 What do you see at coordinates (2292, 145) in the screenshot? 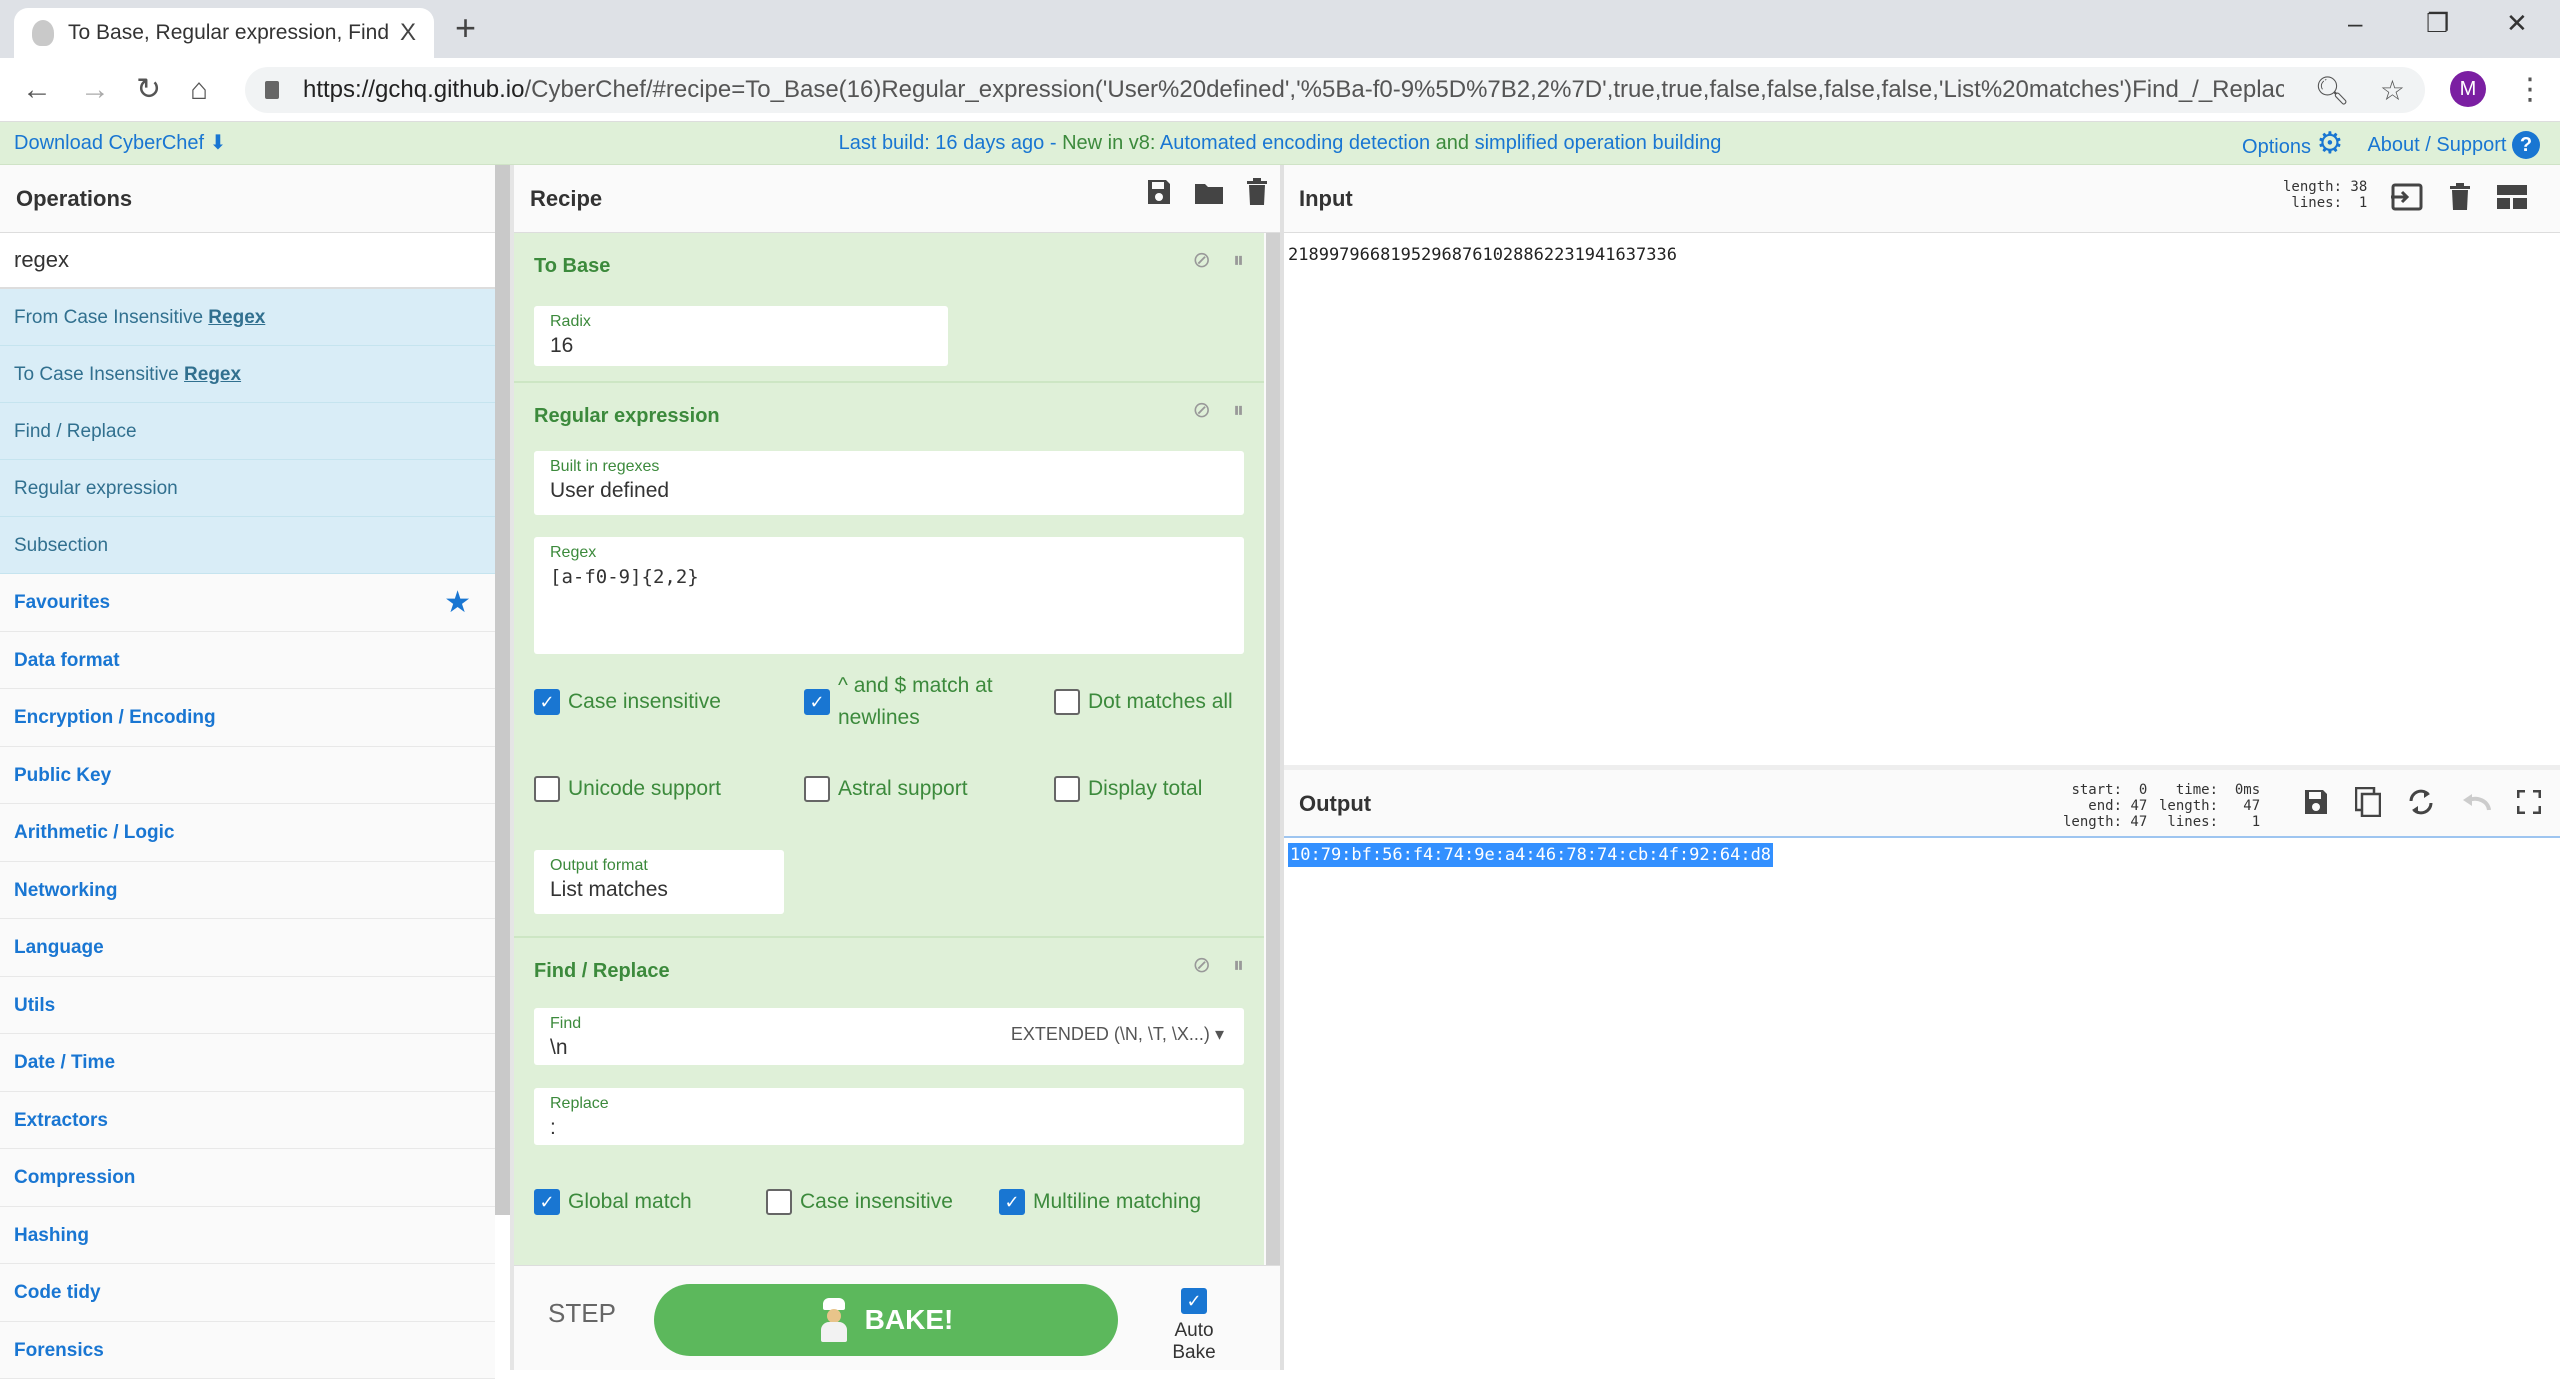
I see `options-link: Options ⚙` at bounding box center [2292, 145].